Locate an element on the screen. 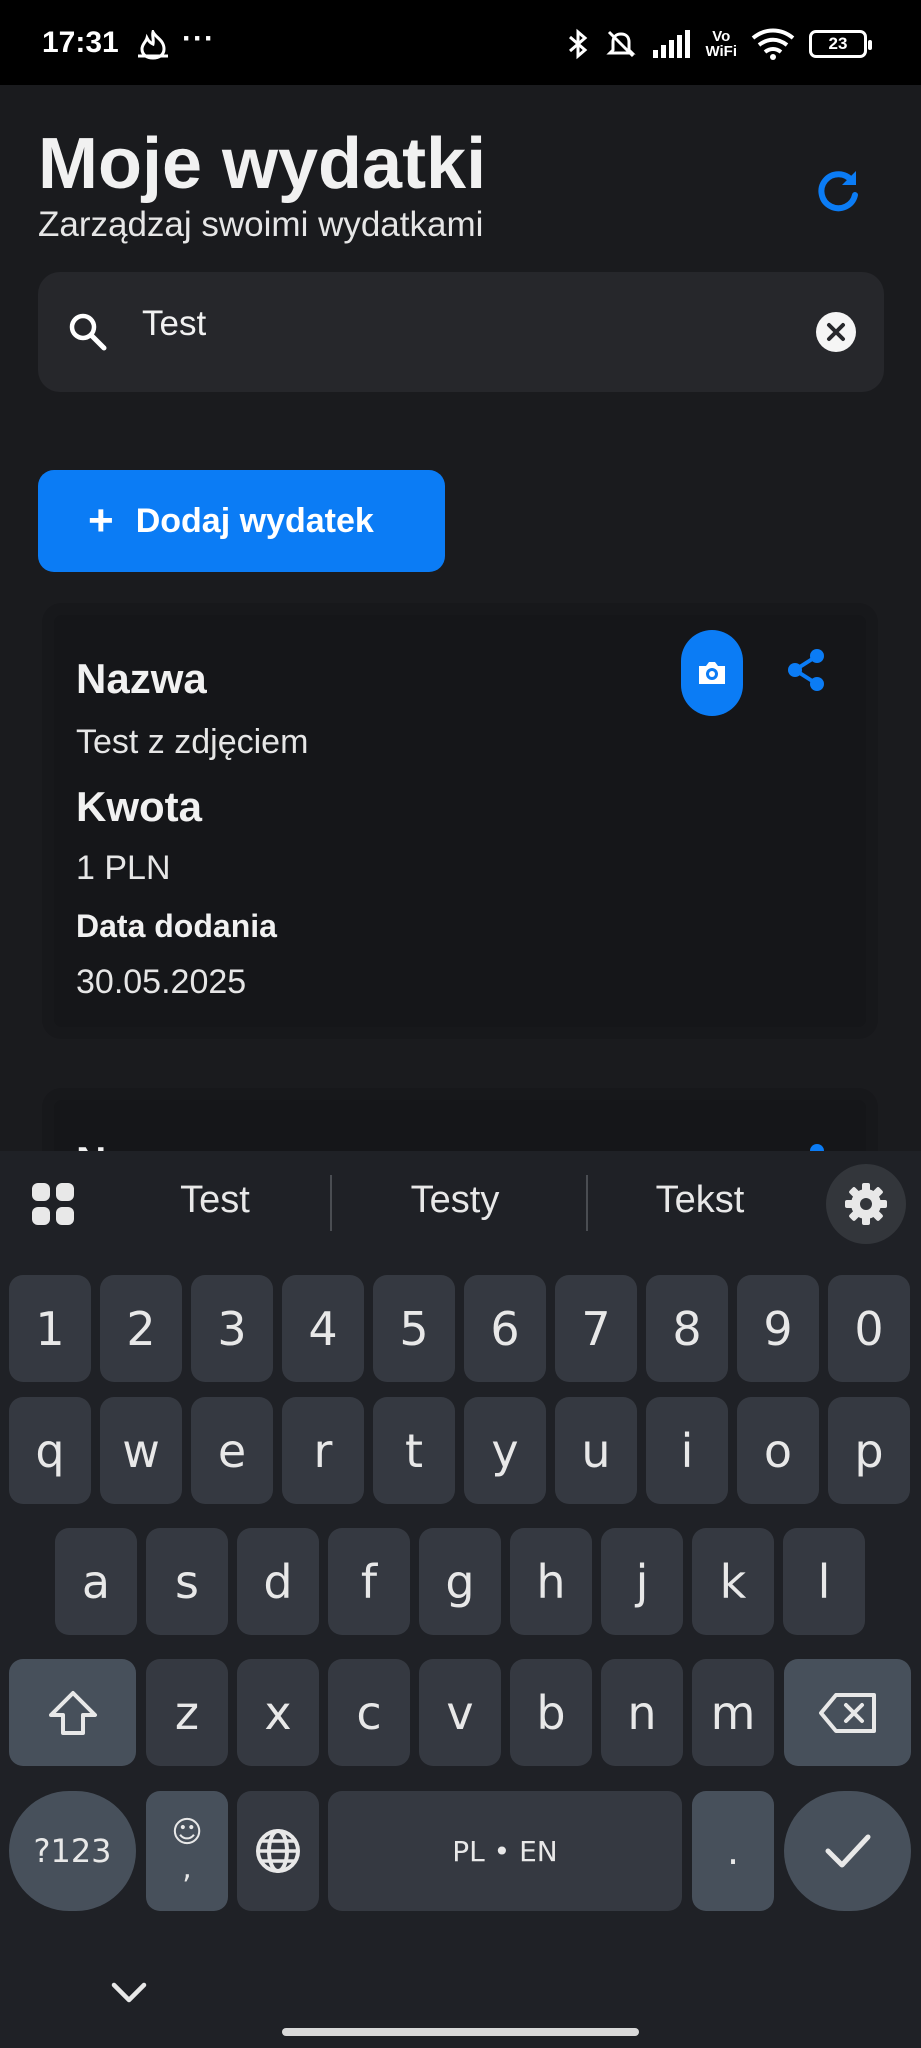 This screenshot has width=921, height=2048. close-icon is located at coordinates (836, 332).